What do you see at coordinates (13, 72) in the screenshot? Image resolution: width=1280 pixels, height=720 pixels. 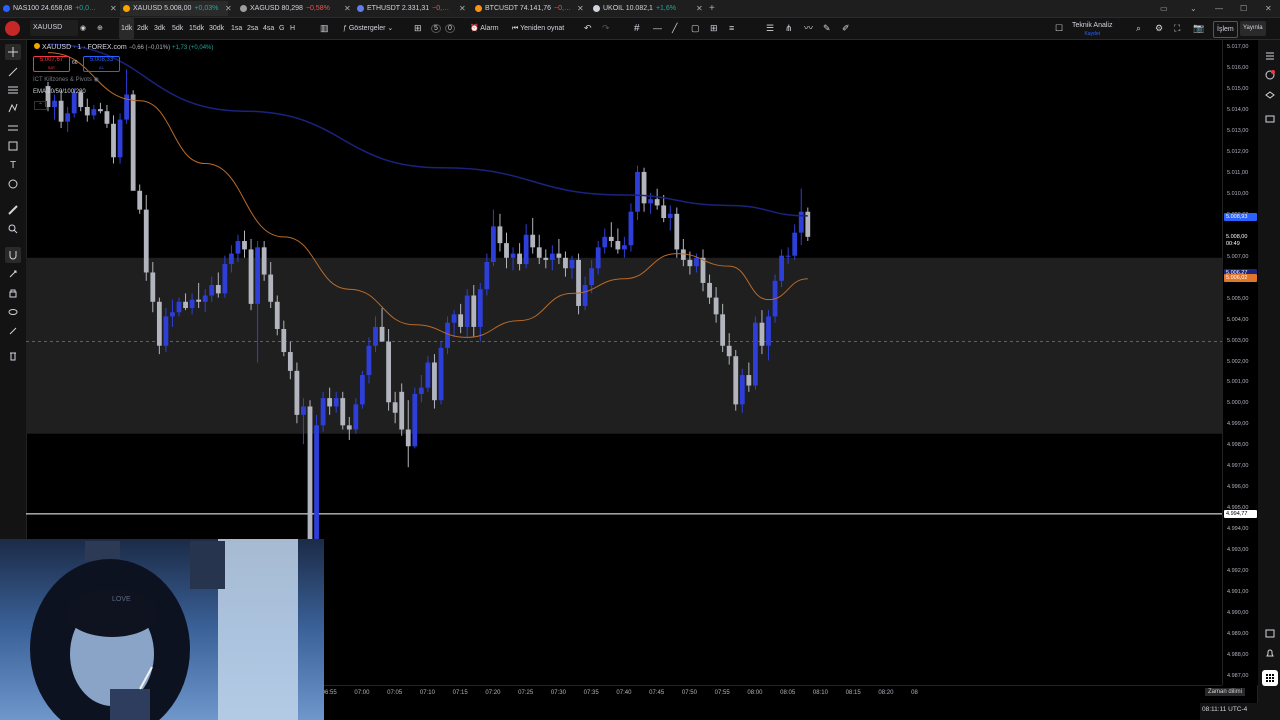 I see `trend-line-tool-icon` at bounding box center [13, 72].